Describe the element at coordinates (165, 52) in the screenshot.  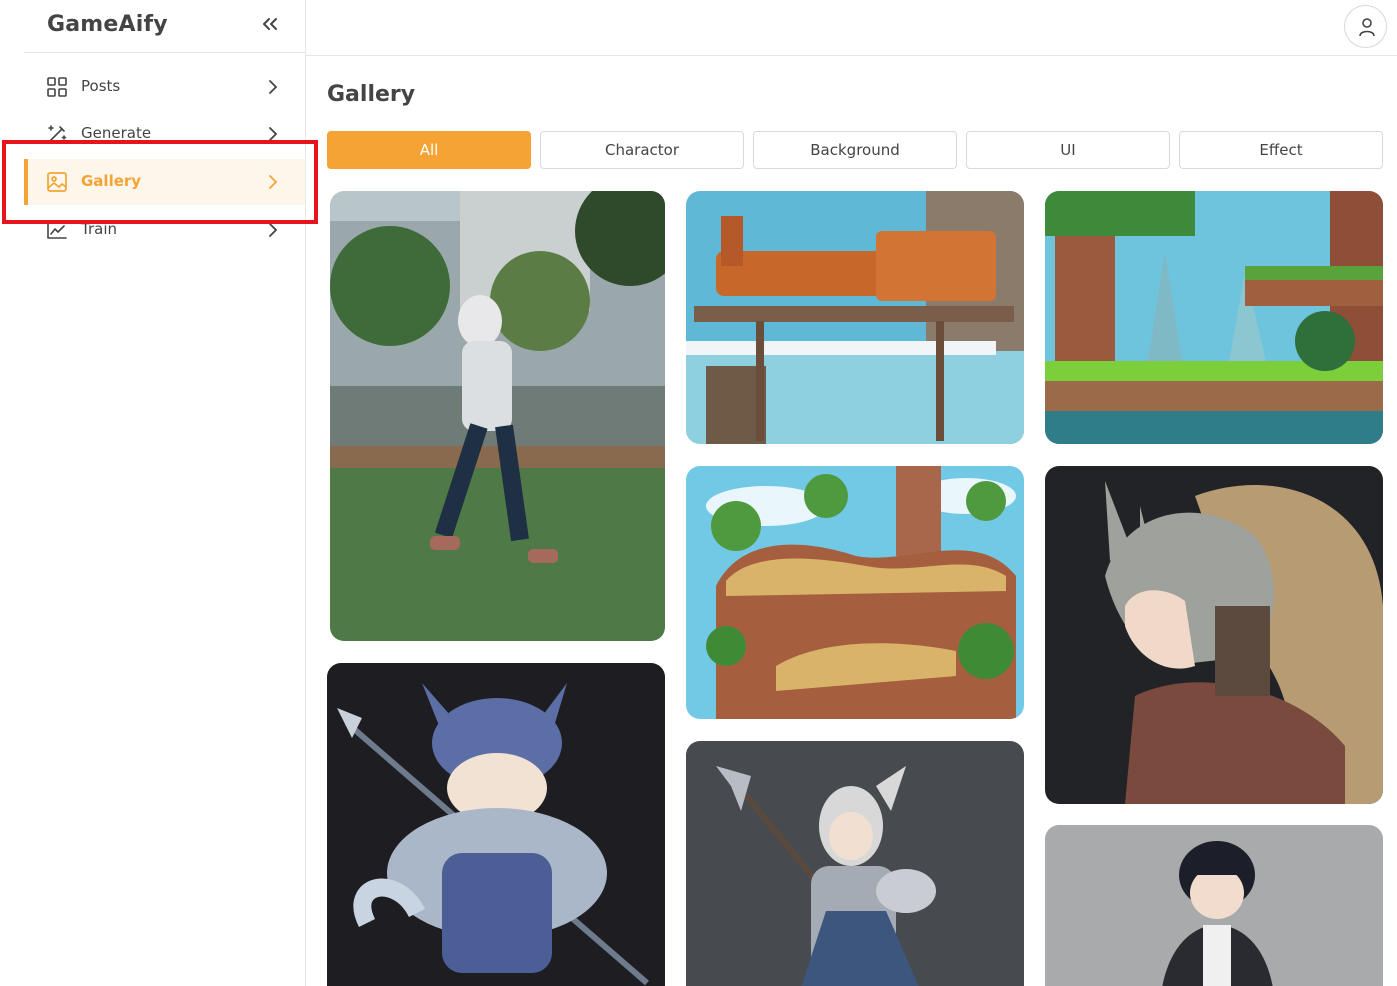
I see `divider` at that location.